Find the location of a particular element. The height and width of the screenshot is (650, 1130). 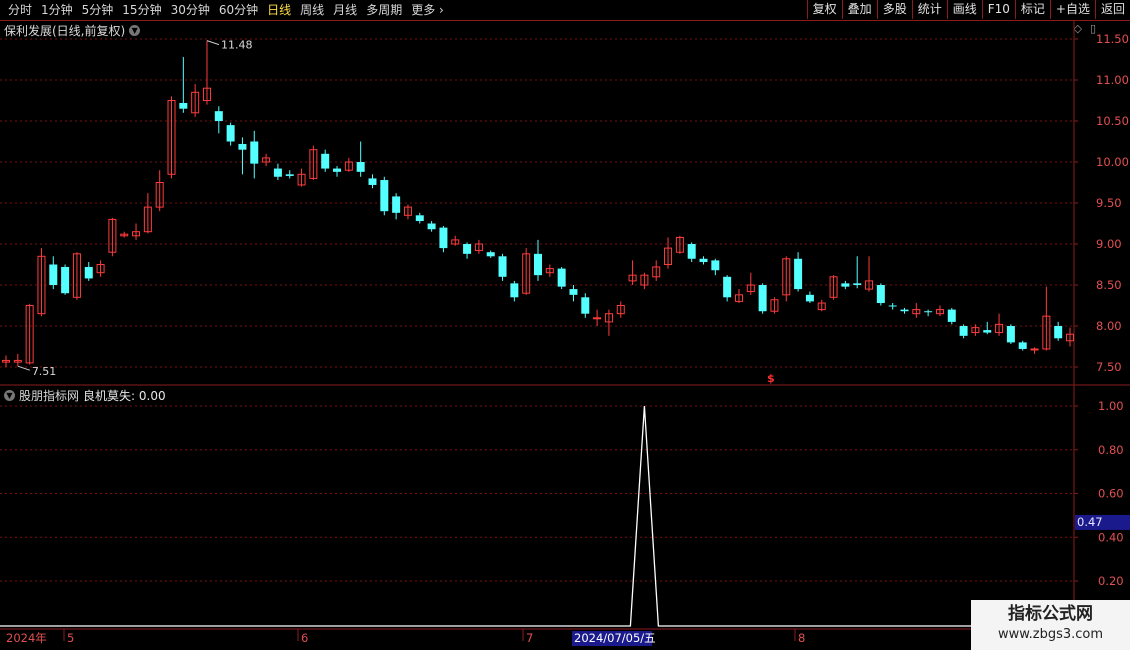

high-label: 11.48 is located at coordinates (237, 45).